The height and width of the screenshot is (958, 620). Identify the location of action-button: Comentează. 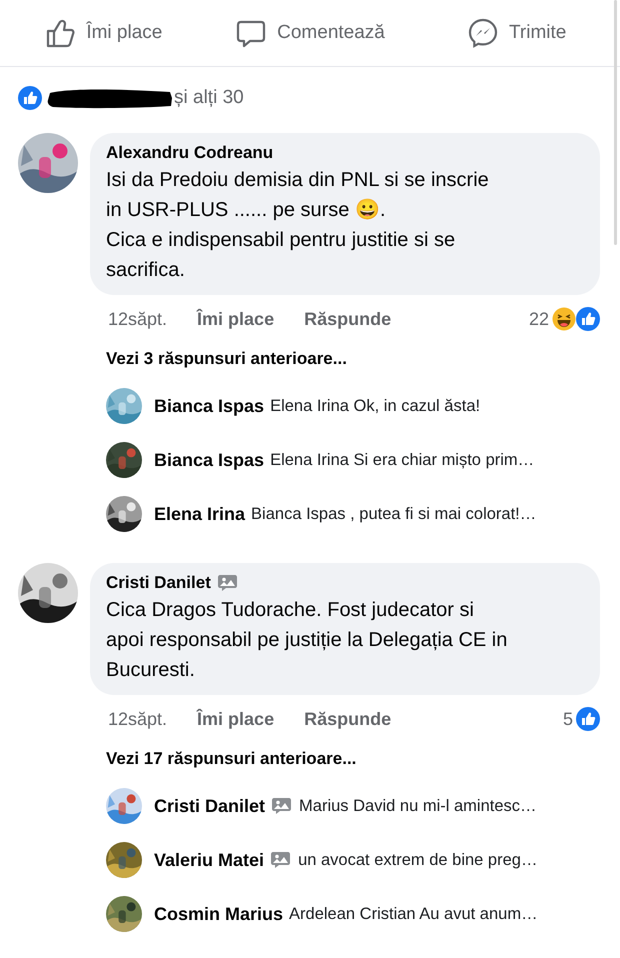
(310, 33).